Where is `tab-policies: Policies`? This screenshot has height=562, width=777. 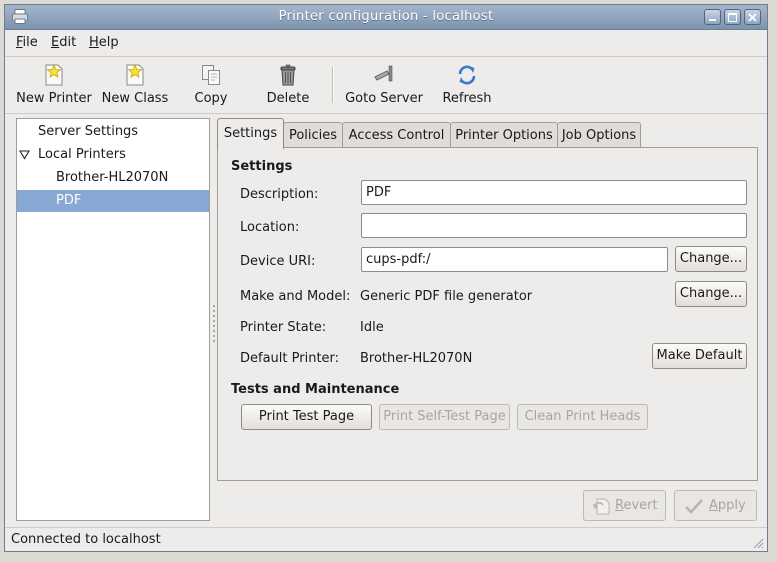 tab-policies: Policies is located at coordinates (313, 135).